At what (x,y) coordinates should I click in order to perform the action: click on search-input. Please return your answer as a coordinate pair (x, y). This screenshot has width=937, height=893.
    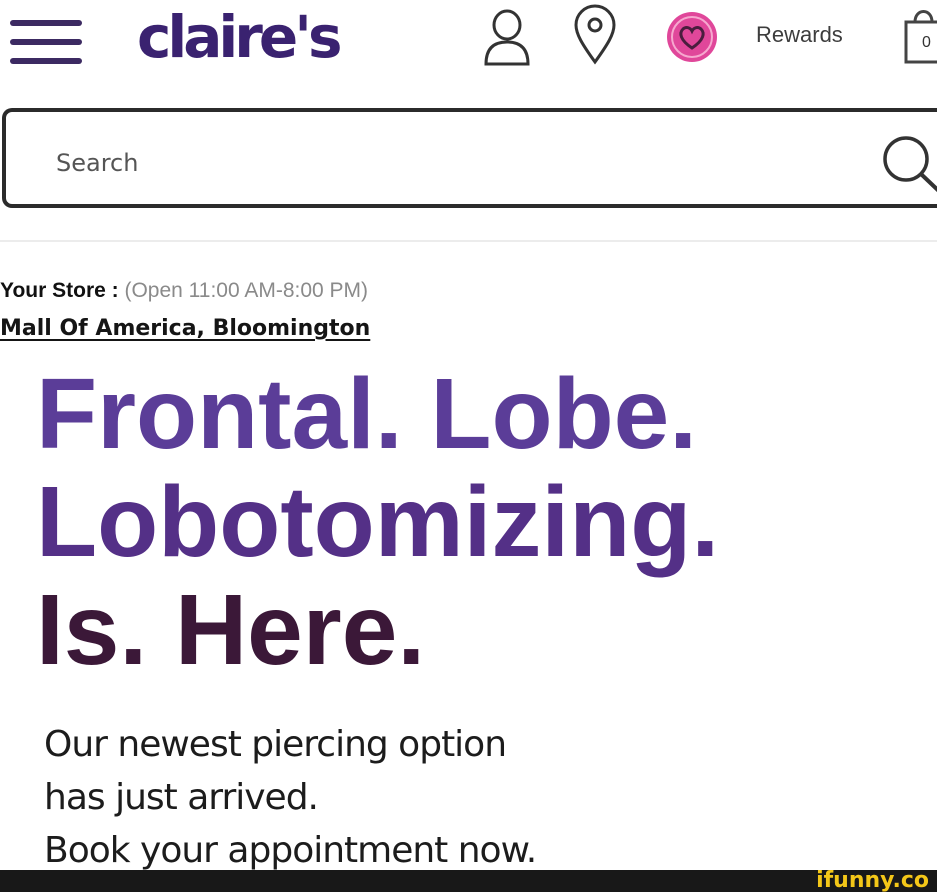
    Looking at the image, I should click on (436, 163).